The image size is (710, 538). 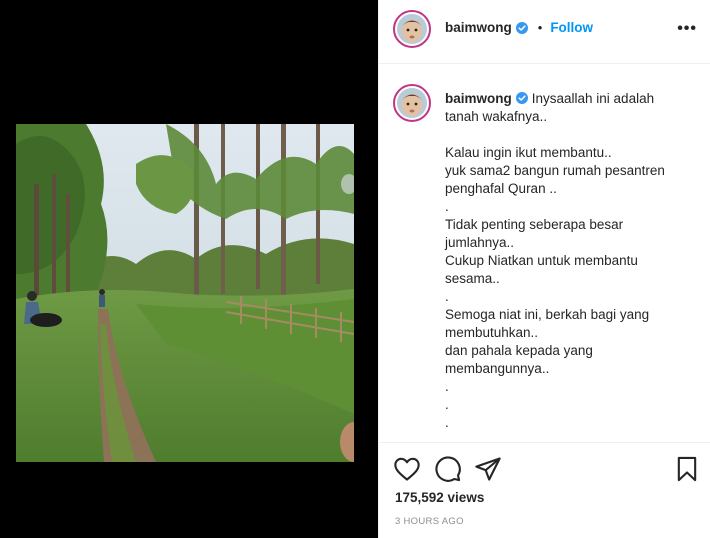 I want to click on more-options-icon: •••, so click(x=687, y=29).